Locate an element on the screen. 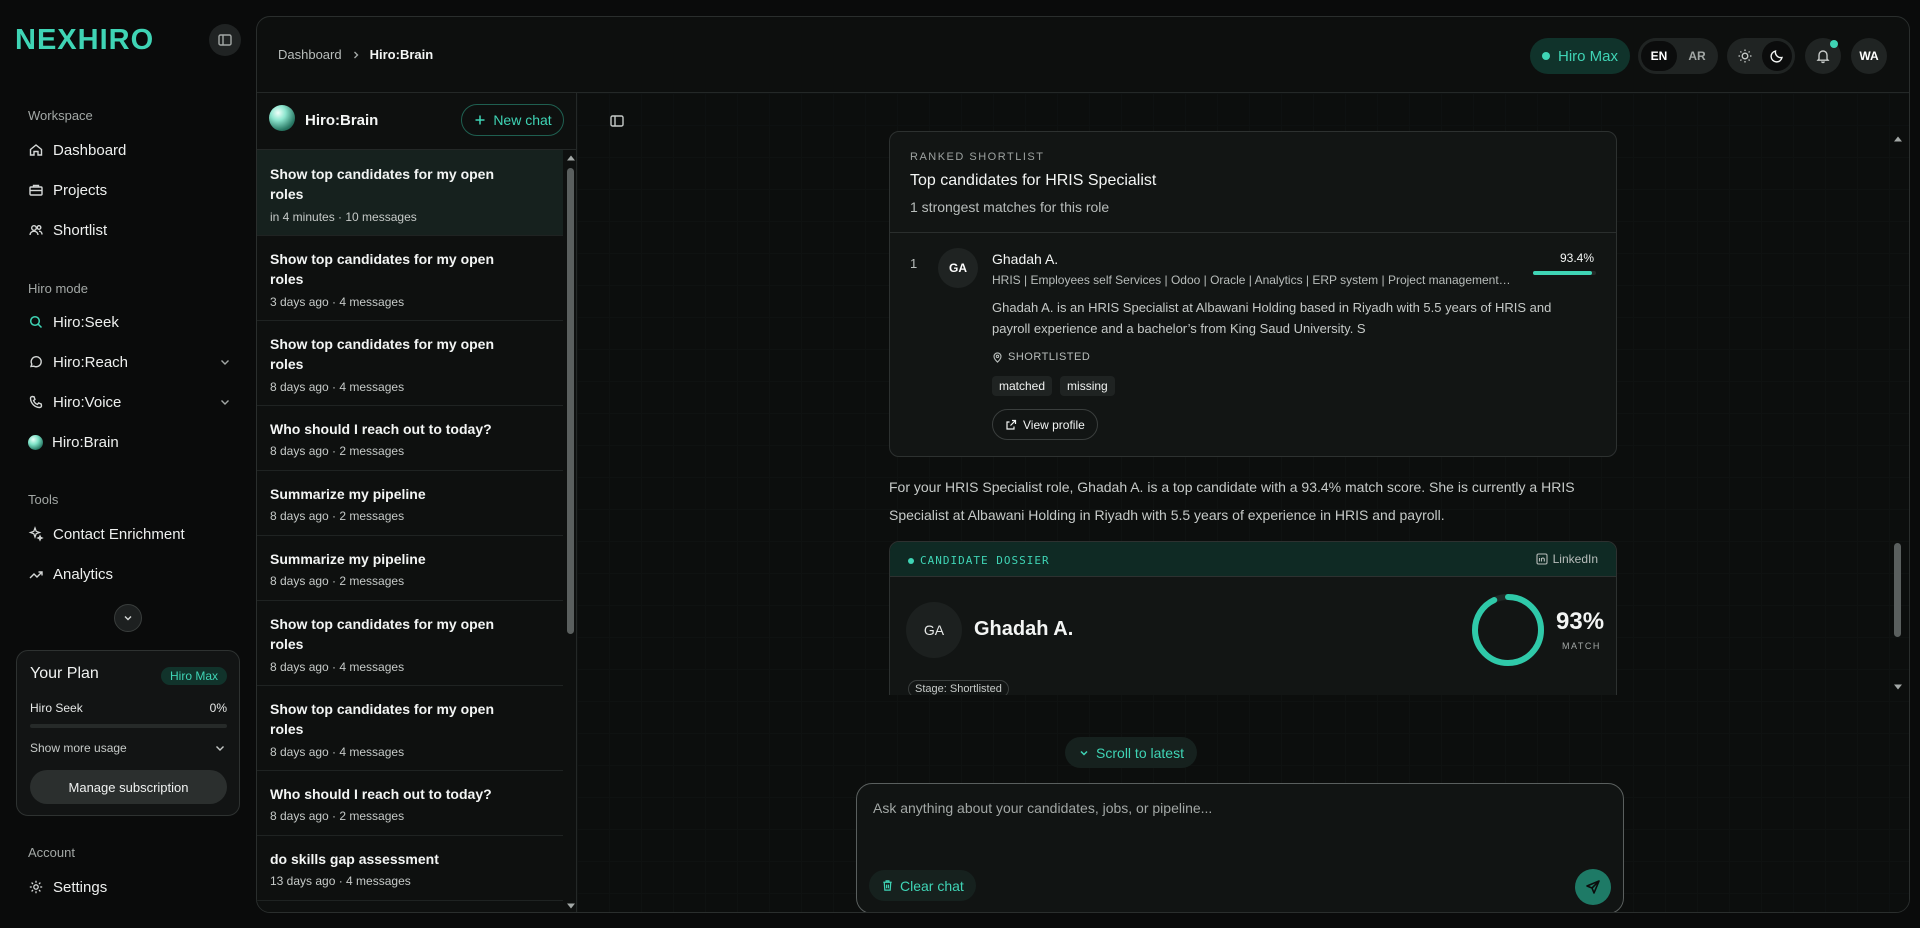 The image size is (1920, 928). message-scrollbar is located at coordinates (1897, 413).